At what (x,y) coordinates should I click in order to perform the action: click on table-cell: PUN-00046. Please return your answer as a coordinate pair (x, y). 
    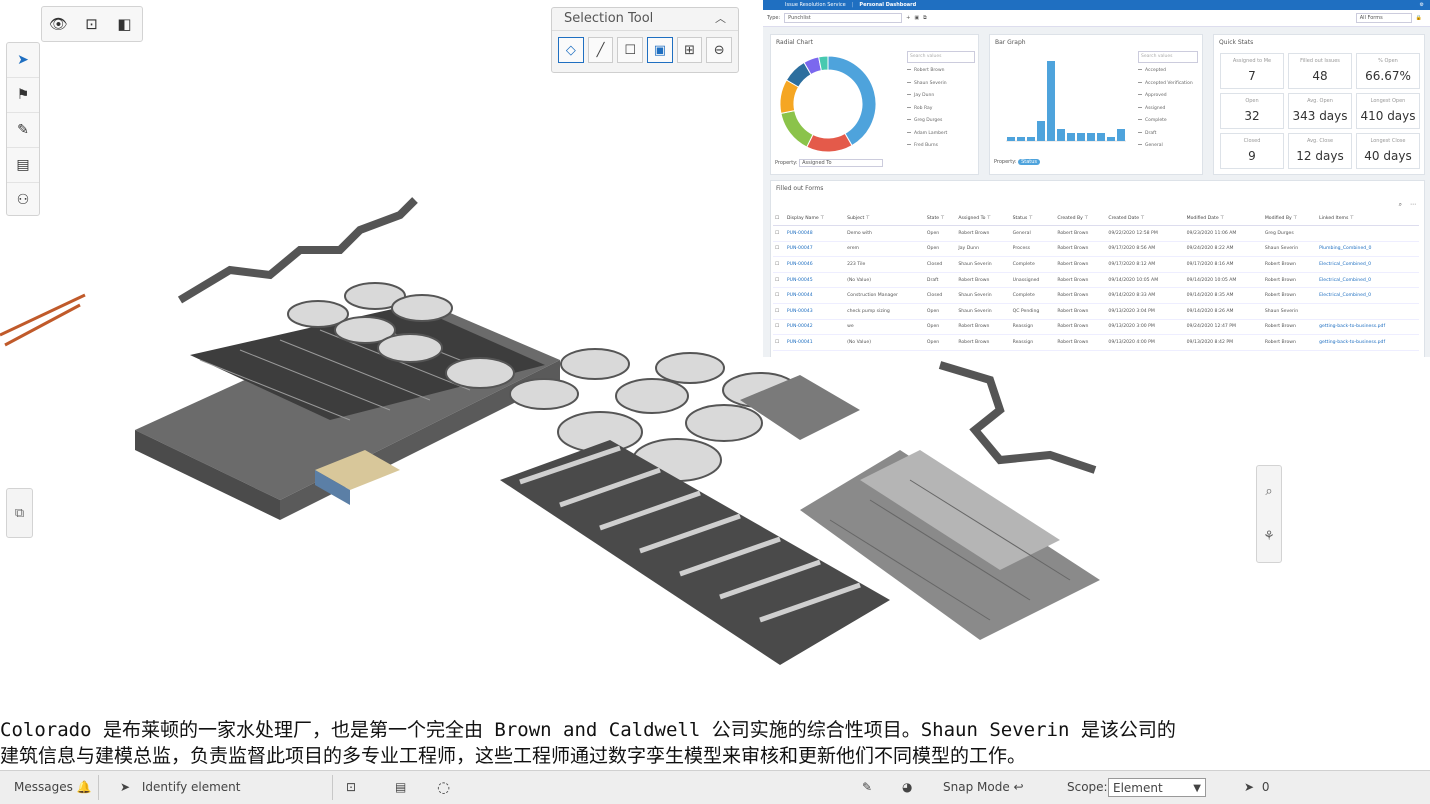
    Looking at the image, I should click on (815, 264).